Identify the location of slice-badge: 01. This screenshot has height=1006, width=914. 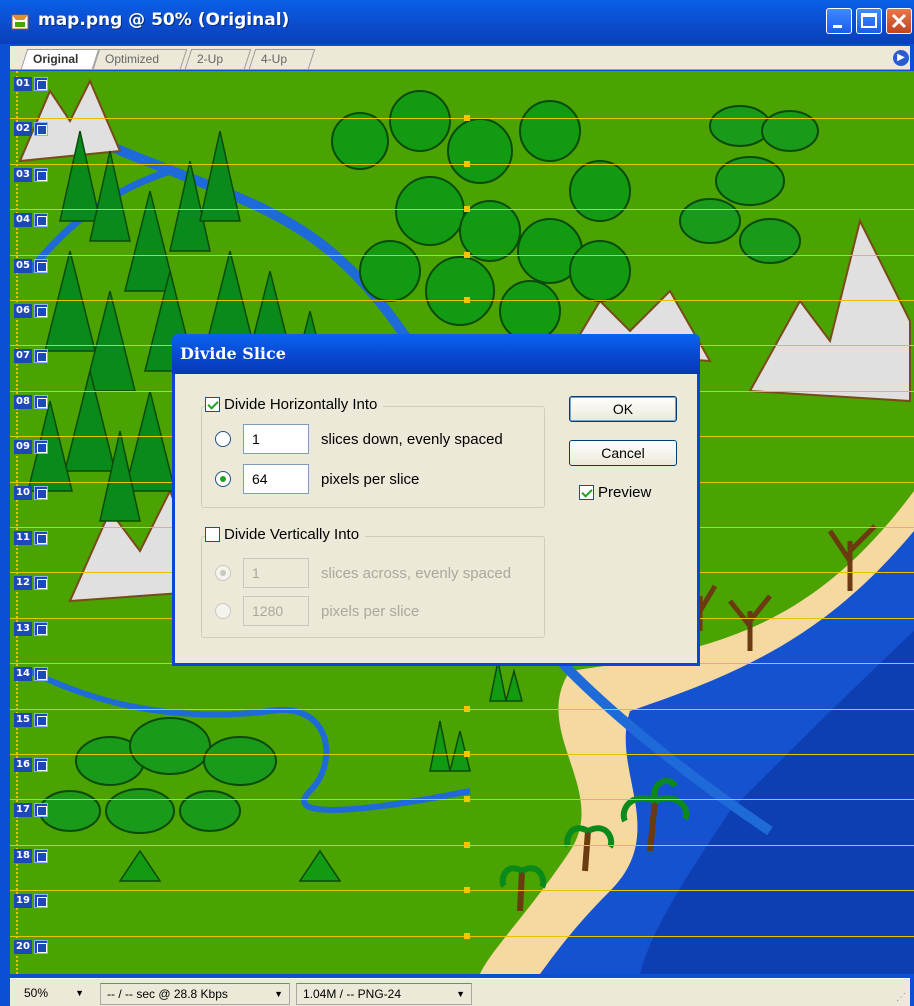
(31, 84).